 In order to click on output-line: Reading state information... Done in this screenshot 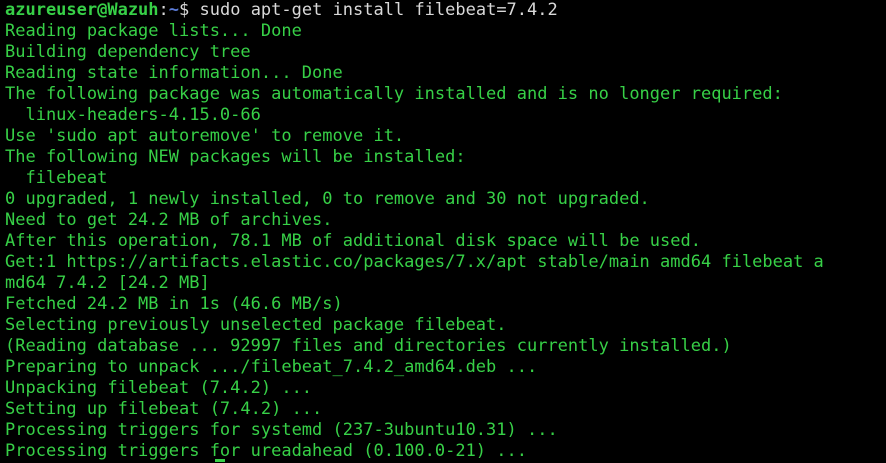, I will do `click(174, 73)`.